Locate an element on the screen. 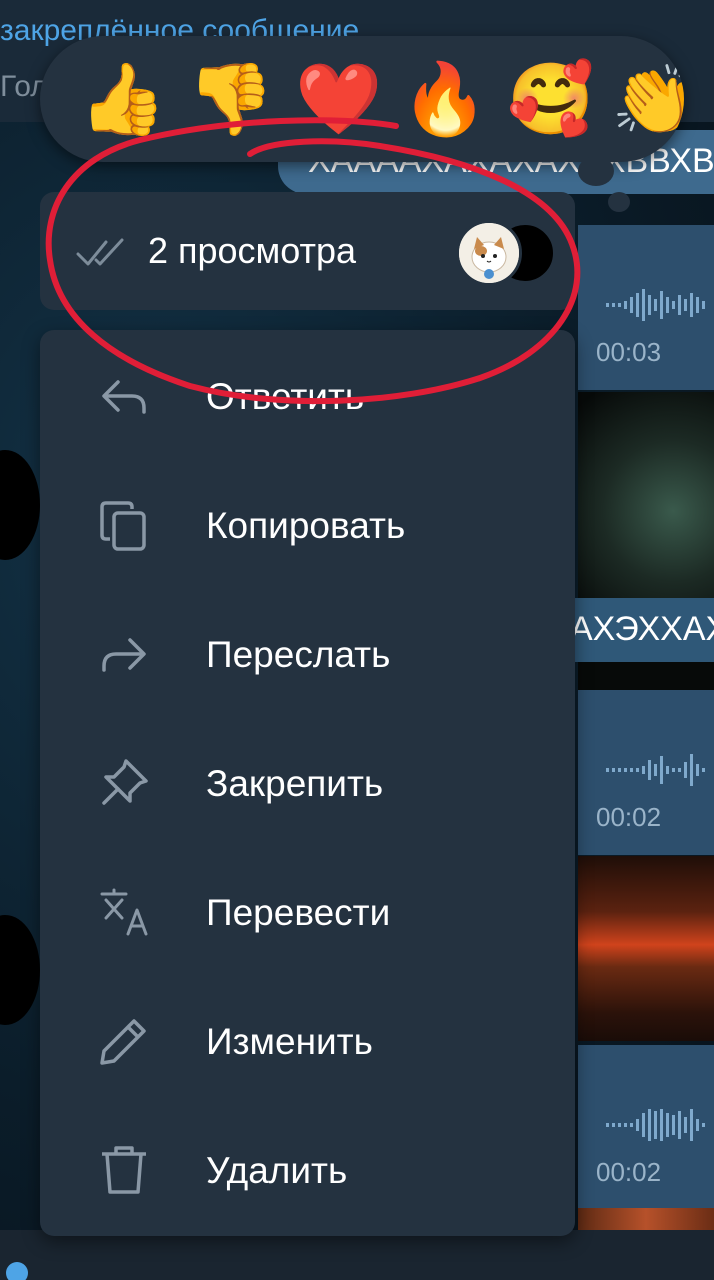 This screenshot has width=714, height=1280. menu-item-forward: Переслать is located at coordinates (307, 652).